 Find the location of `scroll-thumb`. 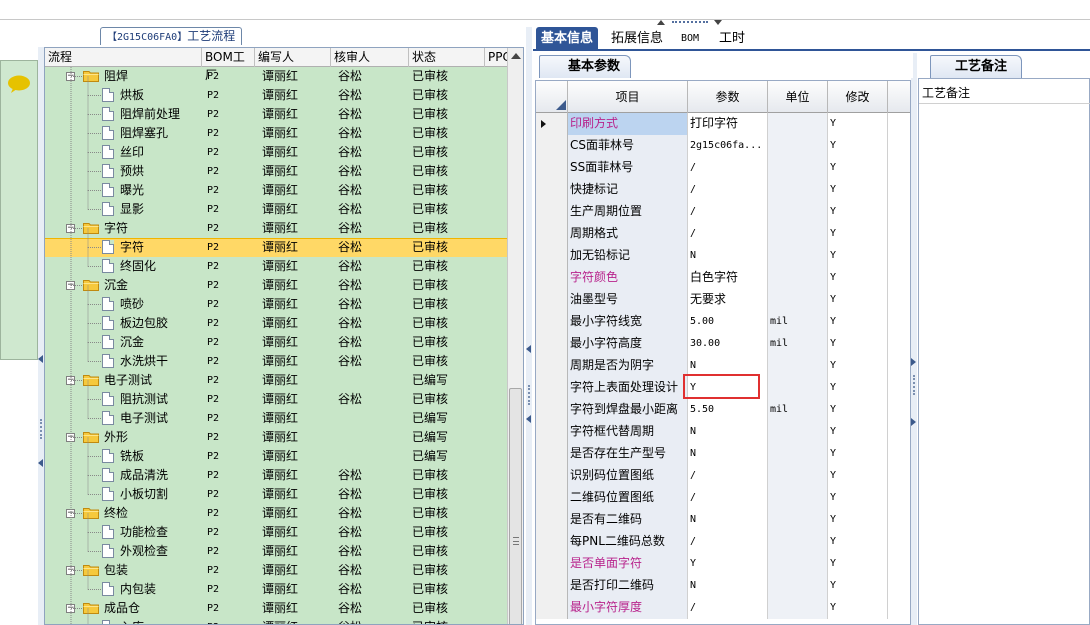

scroll-thumb is located at coordinates (515, 506).